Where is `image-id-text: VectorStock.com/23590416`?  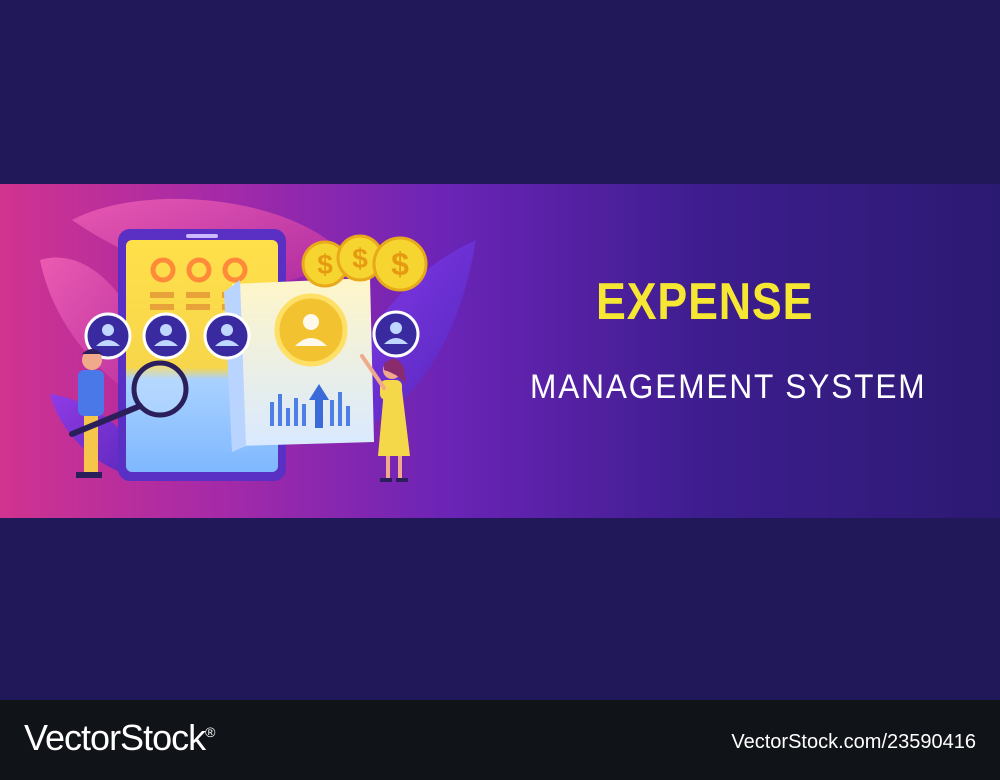
image-id-text: VectorStock.com/23590416 is located at coordinates (853, 742).